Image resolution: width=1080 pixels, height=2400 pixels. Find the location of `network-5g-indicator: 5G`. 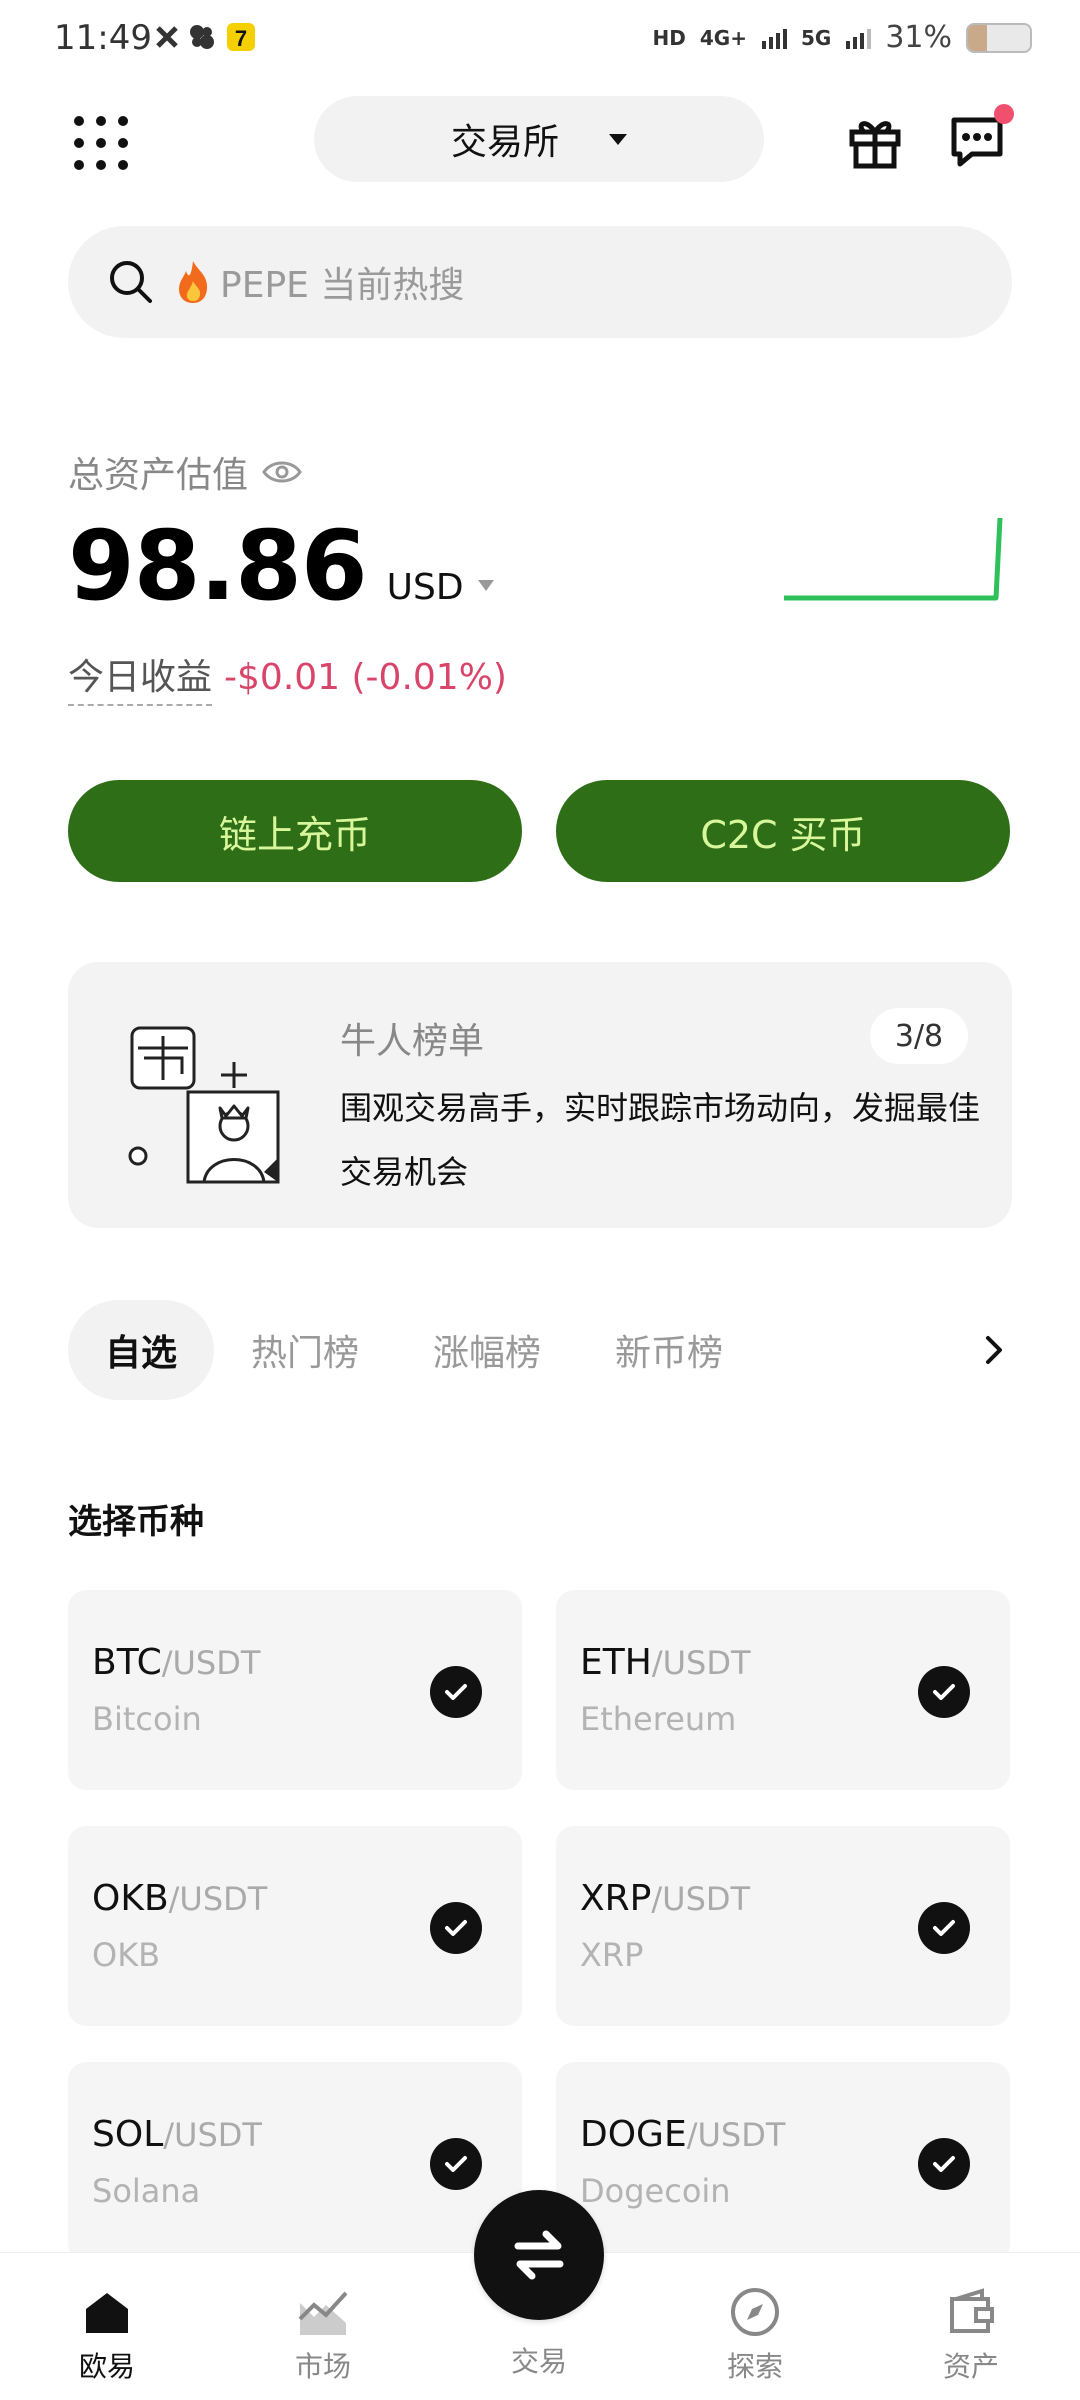

network-5g-indicator: 5G is located at coordinates (816, 37).